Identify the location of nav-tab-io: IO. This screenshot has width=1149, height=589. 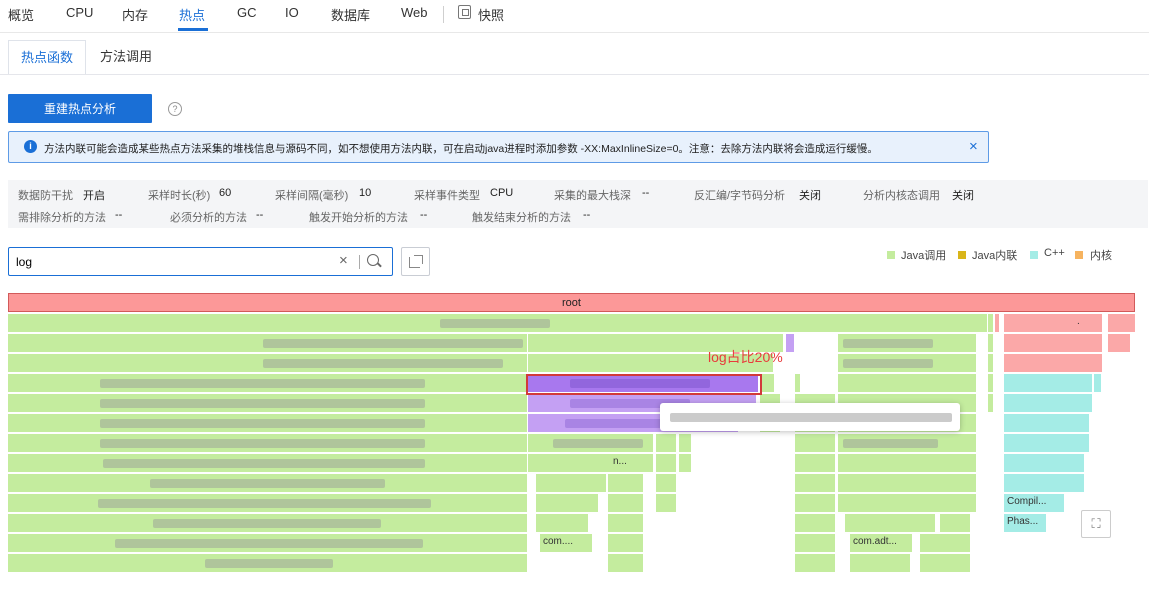
(292, 12).